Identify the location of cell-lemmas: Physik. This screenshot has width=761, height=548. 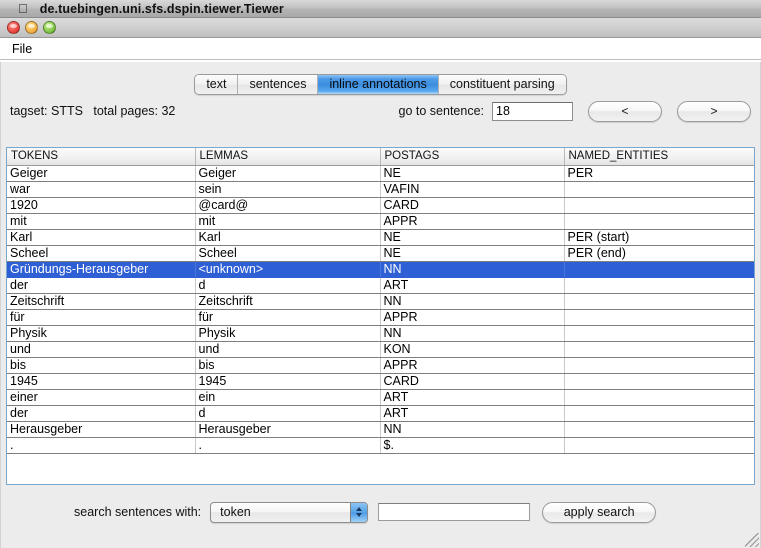
(288, 333).